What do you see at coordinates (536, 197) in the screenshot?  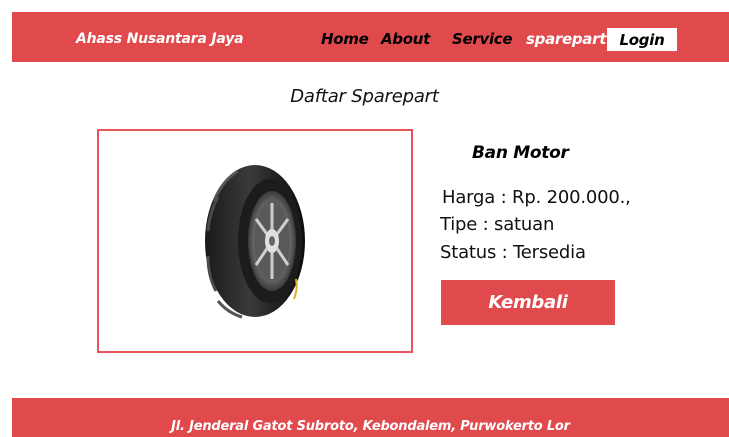 I see `product-price: Harga : Rp. 200.000.,` at bounding box center [536, 197].